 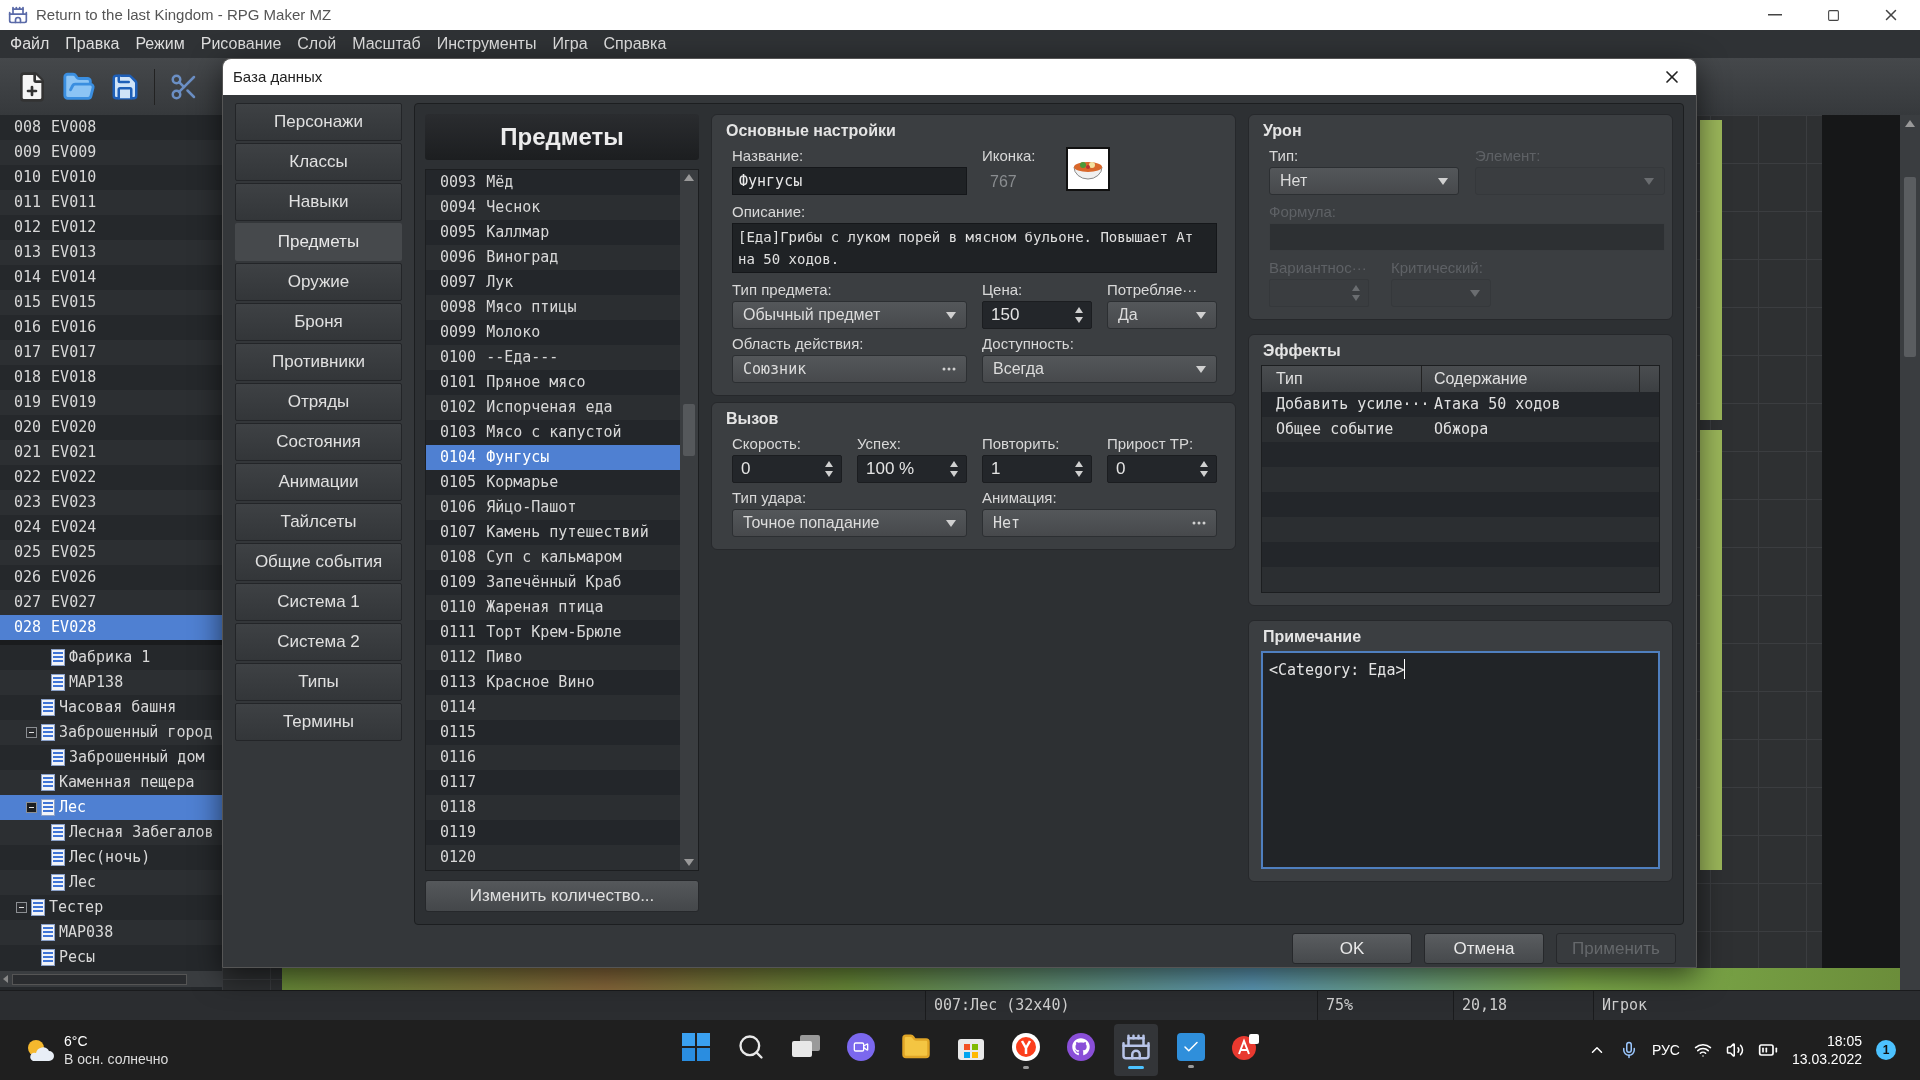 I want to click on item-row: 0118, so click(x=553, y=807).